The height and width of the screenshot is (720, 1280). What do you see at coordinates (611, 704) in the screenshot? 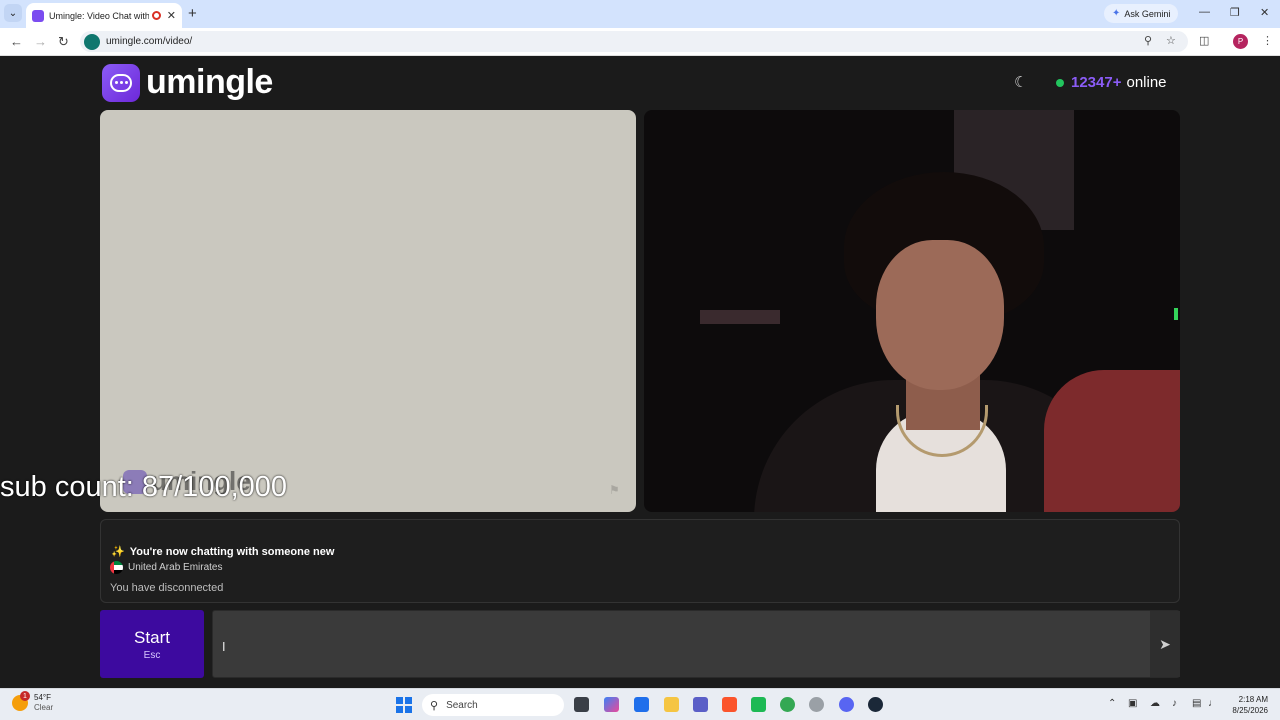
I see `copilot-icon` at bounding box center [611, 704].